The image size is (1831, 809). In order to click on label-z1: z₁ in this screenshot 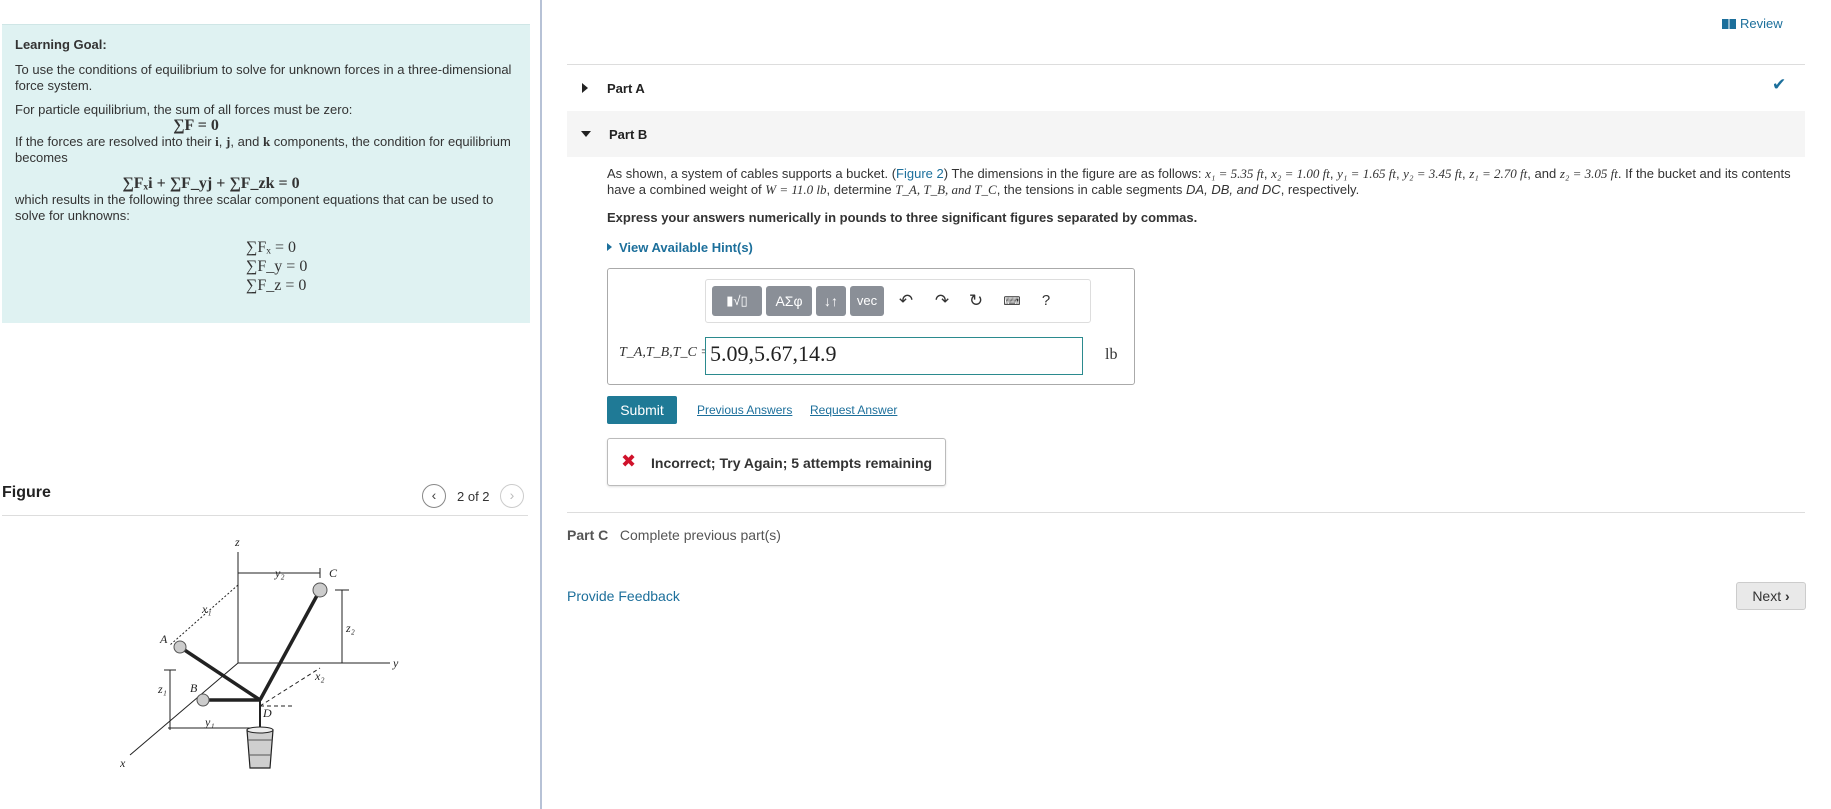, I will do `click(162, 689)`.